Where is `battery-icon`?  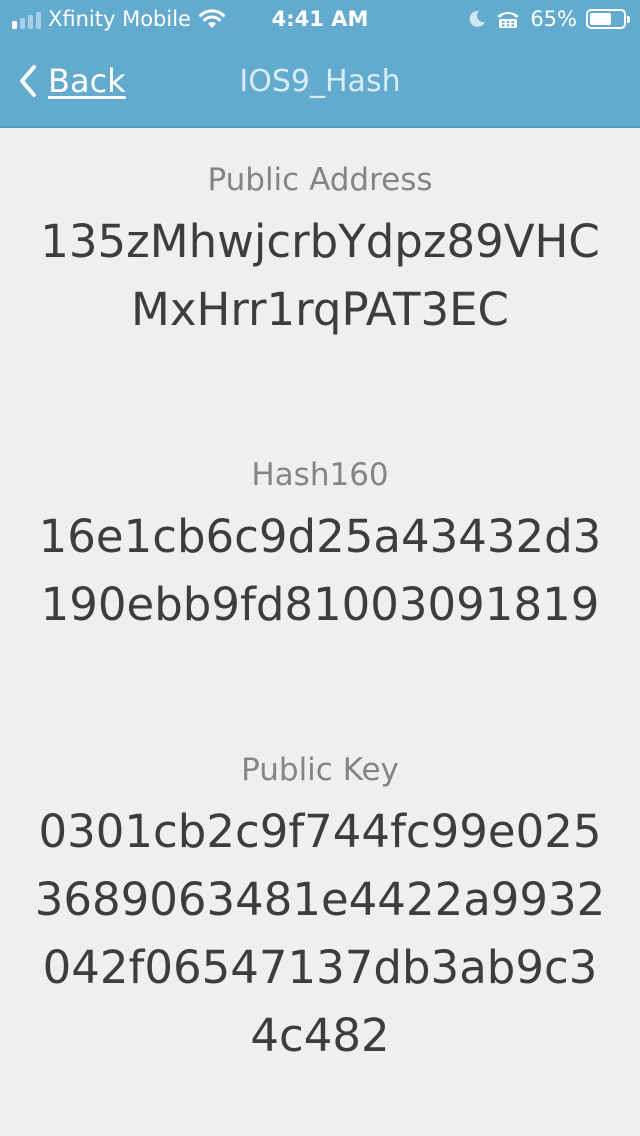
battery-icon is located at coordinates (608, 19).